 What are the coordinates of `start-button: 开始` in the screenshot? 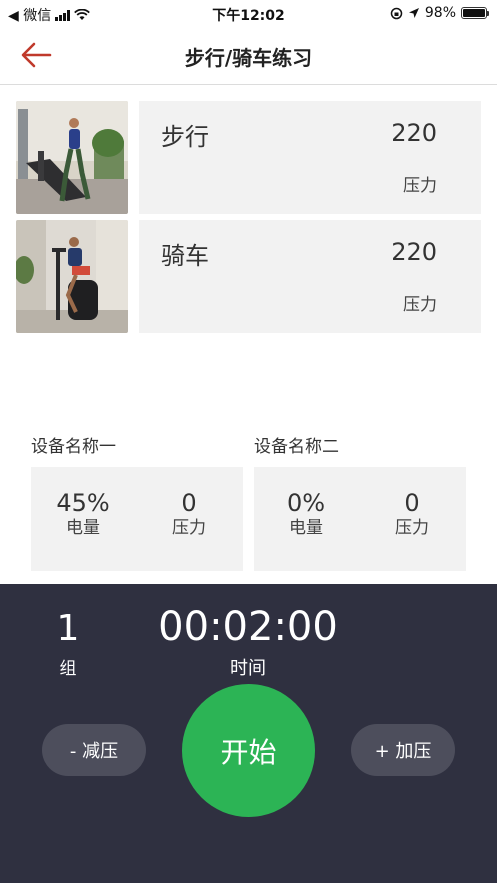 It's located at (248, 750).